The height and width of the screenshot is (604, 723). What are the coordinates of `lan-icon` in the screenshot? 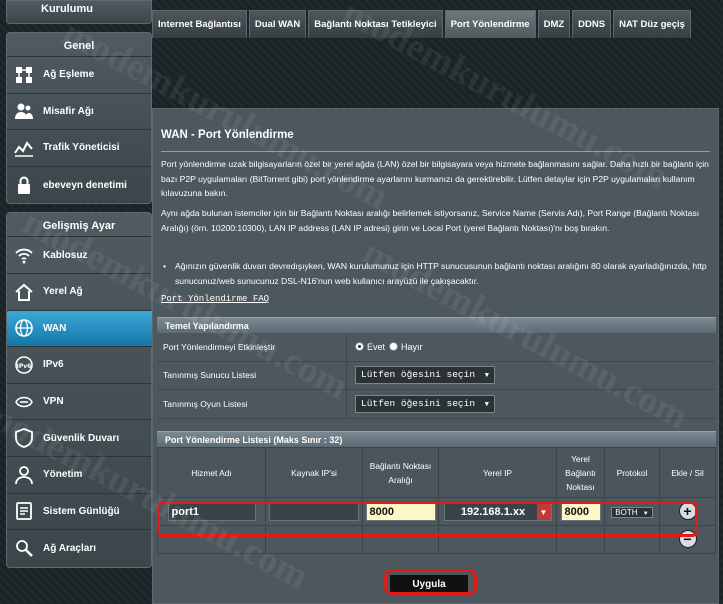 It's located at (24, 292).